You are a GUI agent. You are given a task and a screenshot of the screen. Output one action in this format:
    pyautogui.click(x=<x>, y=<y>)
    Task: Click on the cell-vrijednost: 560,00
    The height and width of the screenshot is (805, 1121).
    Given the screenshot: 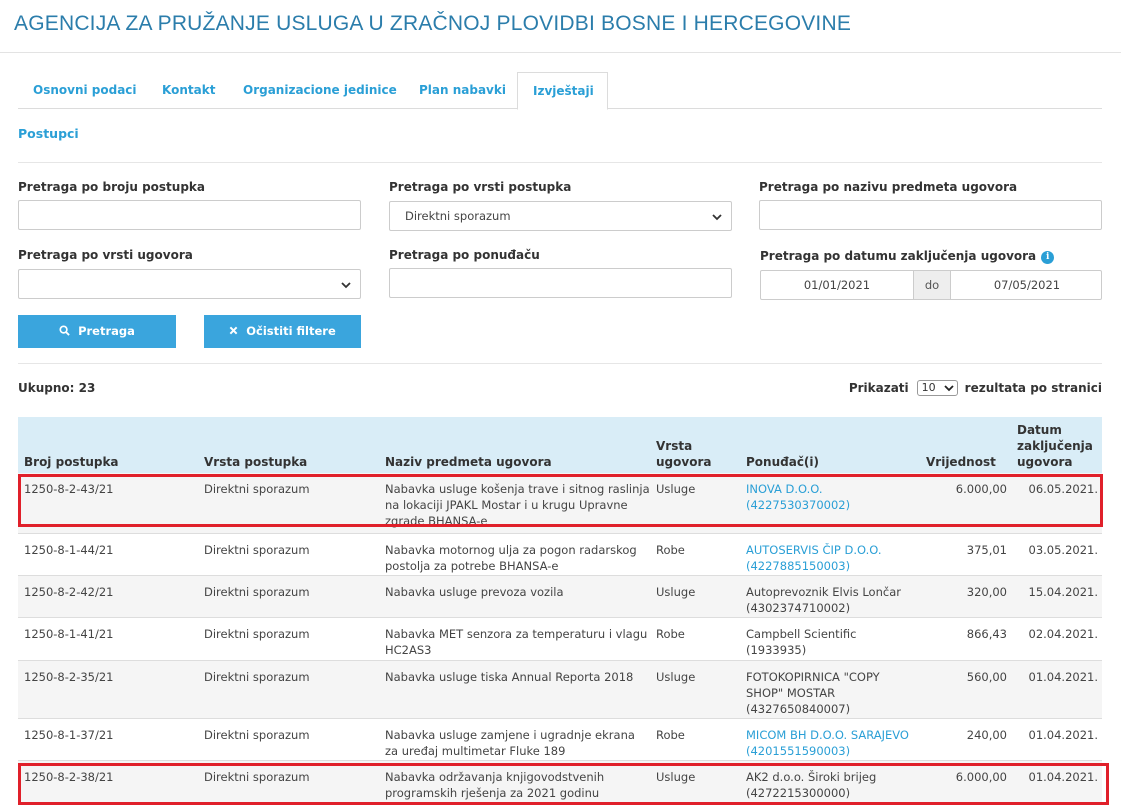 What is the action you would take?
    pyautogui.click(x=986, y=677)
    